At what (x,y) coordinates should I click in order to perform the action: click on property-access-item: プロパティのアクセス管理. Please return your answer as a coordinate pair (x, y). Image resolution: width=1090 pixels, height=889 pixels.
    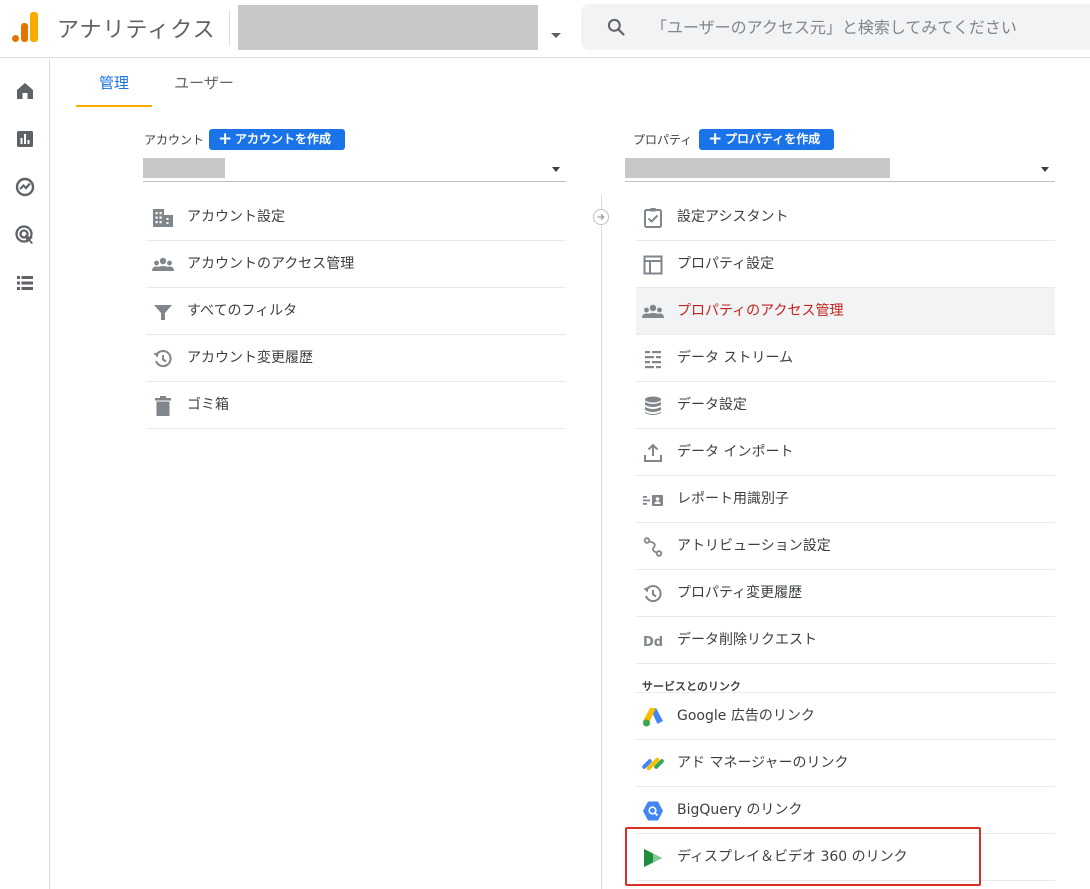
    Looking at the image, I should click on (845, 311).